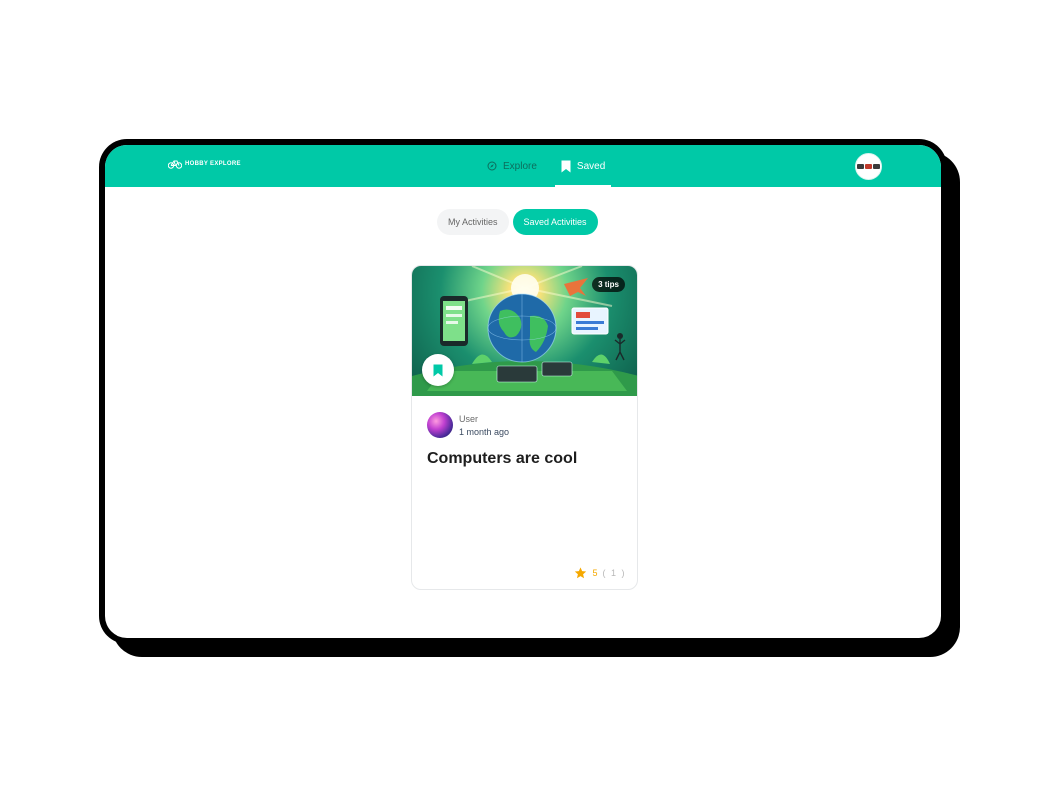 The width and height of the screenshot is (1047, 785). I want to click on brand-name: HOBBY EXPLORE, so click(213, 164).